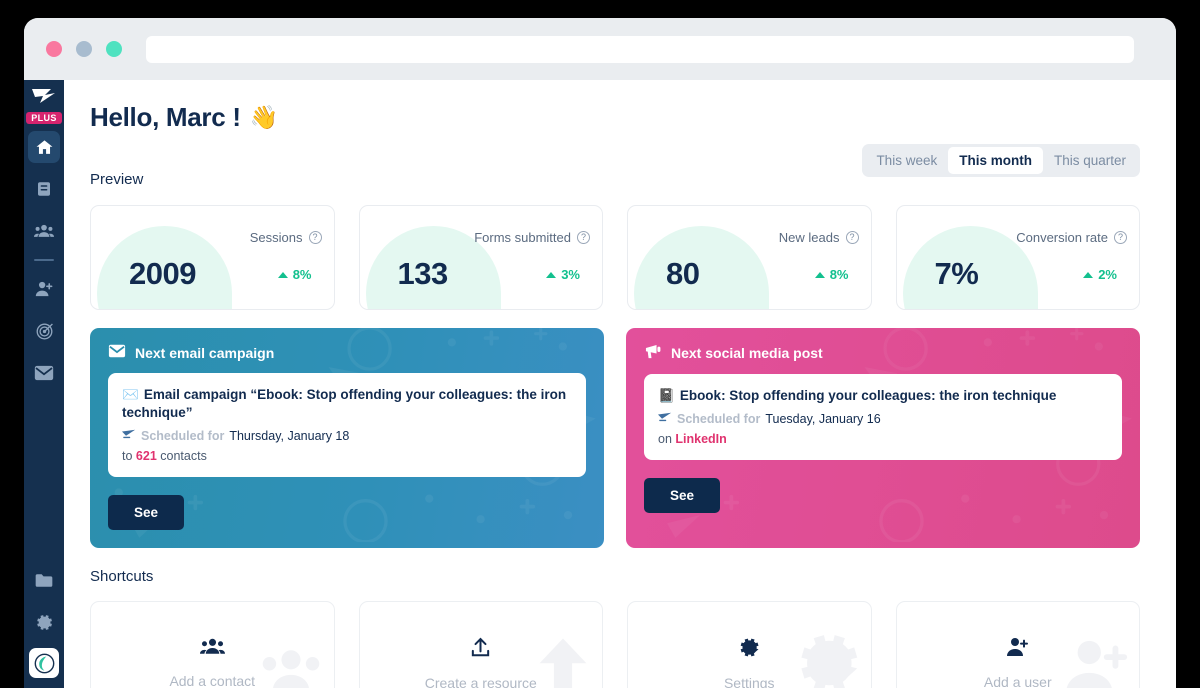 Image resolution: width=1200 pixels, height=688 pixels. I want to click on brand-logo, so click(44, 98).